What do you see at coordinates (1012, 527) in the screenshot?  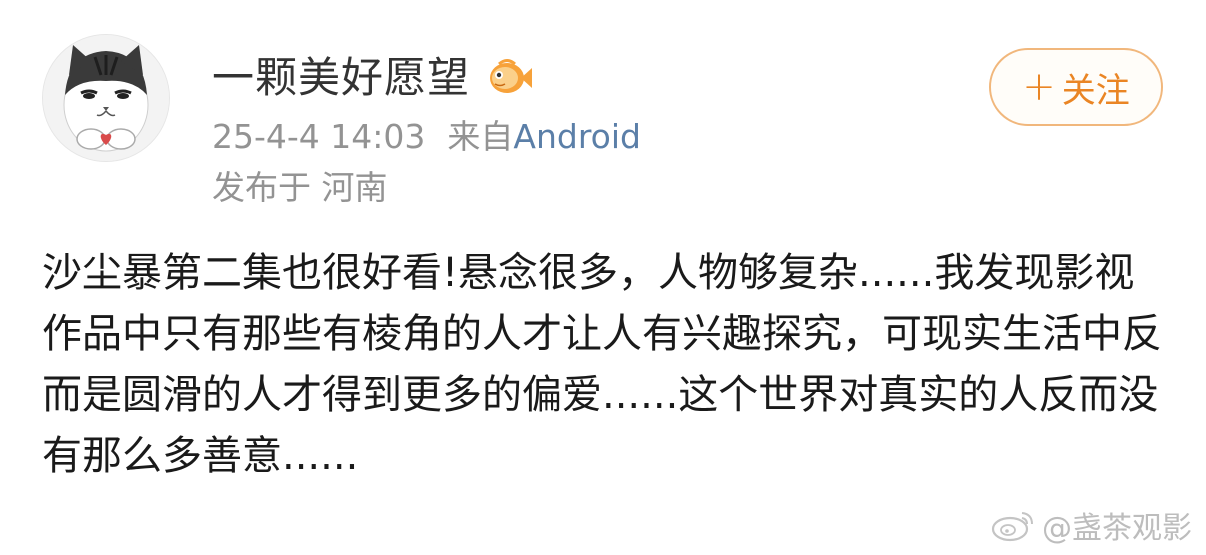 I see `weibo-logo-icon` at bounding box center [1012, 527].